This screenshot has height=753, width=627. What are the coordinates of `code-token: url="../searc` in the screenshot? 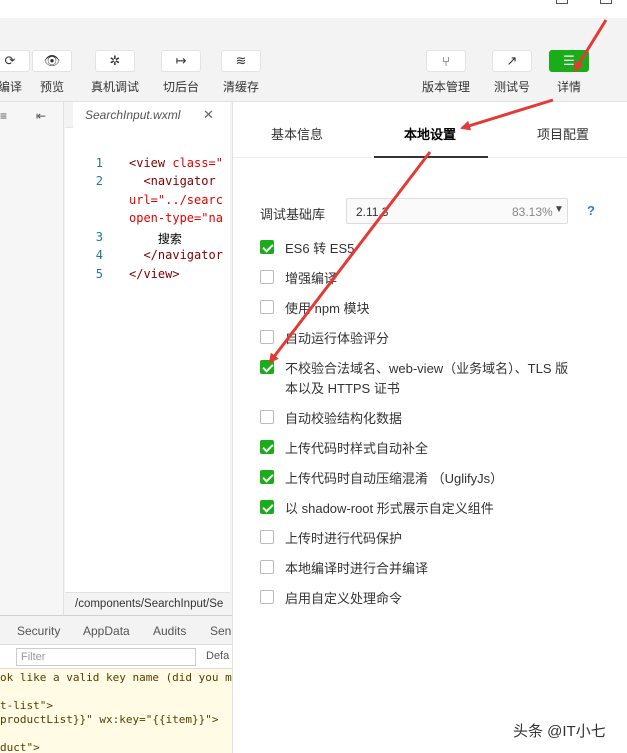 It's located at (176, 200).